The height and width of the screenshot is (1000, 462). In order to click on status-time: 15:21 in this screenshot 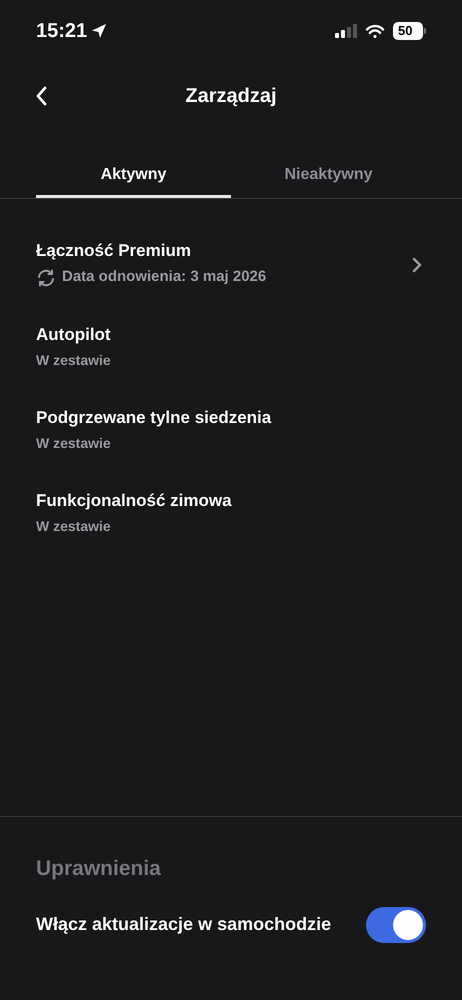, I will do `click(62, 31)`.